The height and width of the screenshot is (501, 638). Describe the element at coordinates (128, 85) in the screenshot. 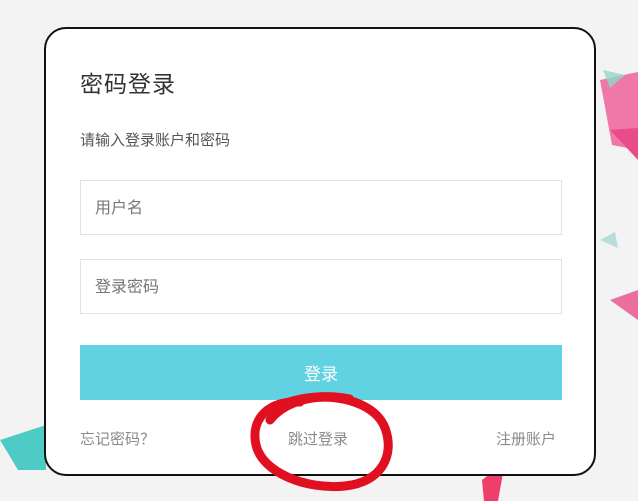

I see `page-title: 密码登录` at that location.